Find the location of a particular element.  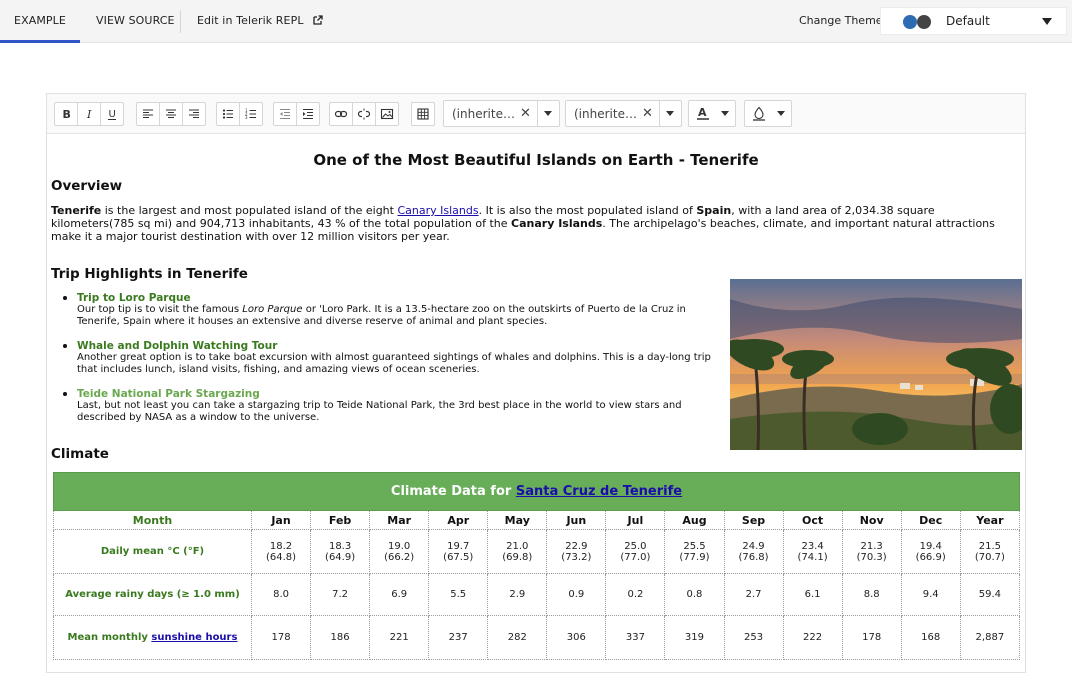

align-center-icon is located at coordinates (171, 114).